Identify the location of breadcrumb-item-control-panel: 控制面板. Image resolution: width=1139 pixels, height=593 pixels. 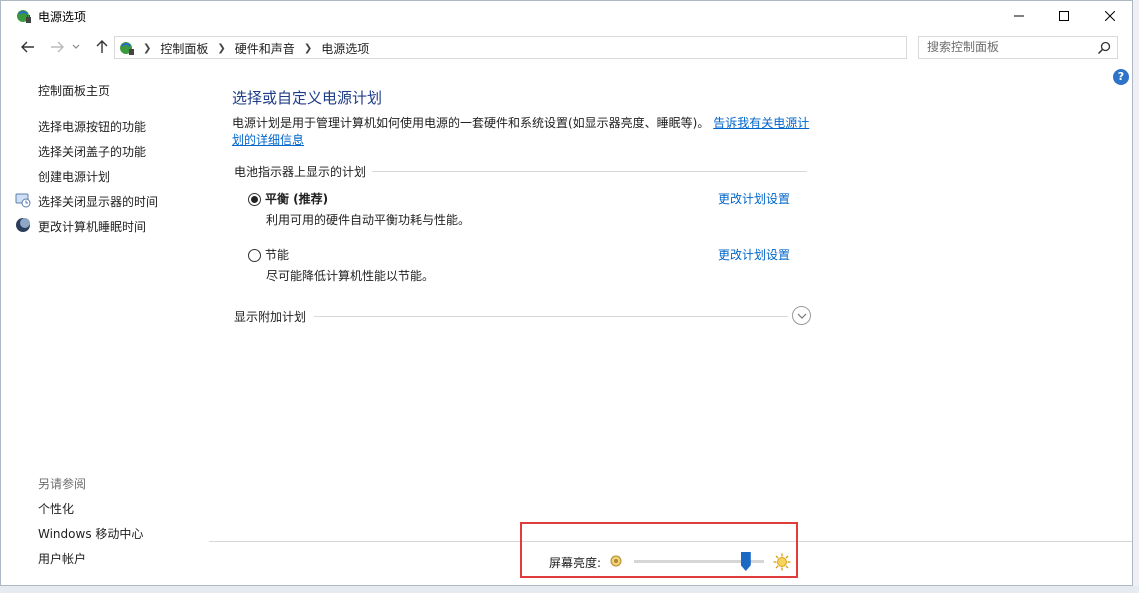
(184, 48).